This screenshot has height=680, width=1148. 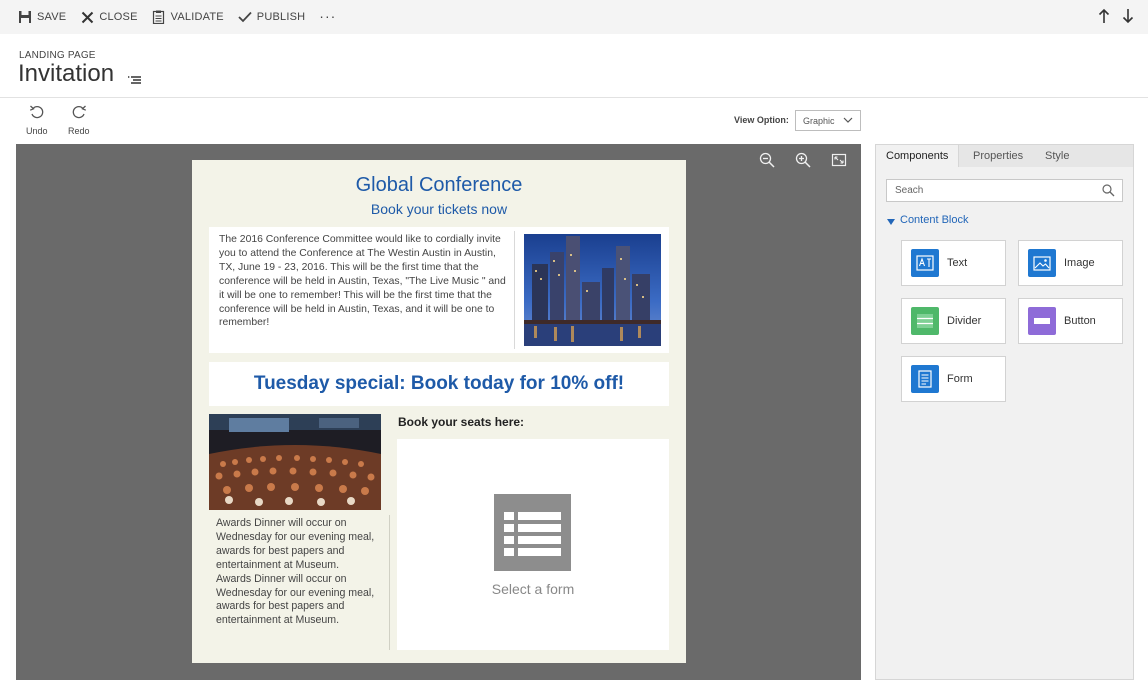 What do you see at coordinates (819, 120) in the screenshot?
I see `view-option-value: Graphic` at bounding box center [819, 120].